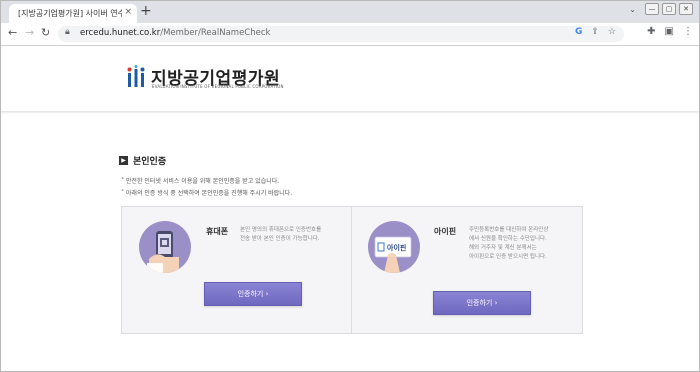  I want to click on bookmark-star-icon: ☆, so click(612, 32).